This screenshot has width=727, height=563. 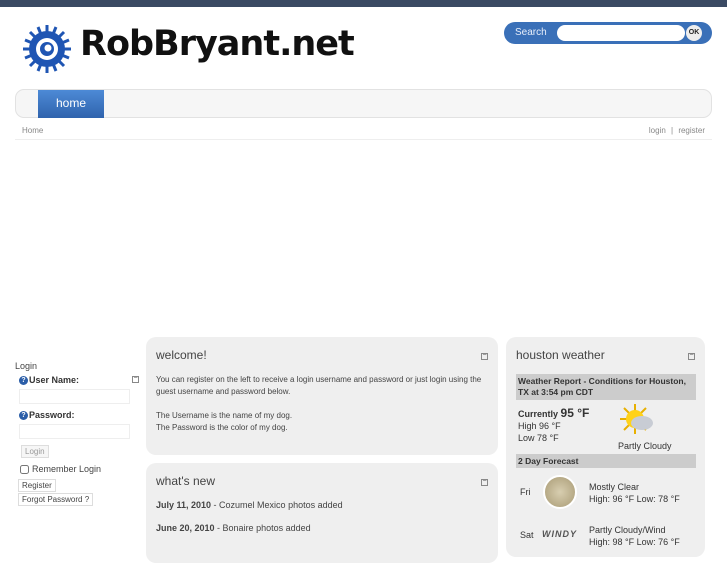 What do you see at coordinates (217, 44) in the screenshot?
I see `site-title: RobBryant.net` at bounding box center [217, 44].